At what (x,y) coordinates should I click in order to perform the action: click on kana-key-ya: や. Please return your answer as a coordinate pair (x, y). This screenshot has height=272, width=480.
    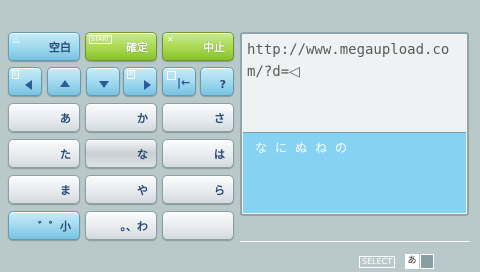
    Looking at the image, I should click on (121, 189).